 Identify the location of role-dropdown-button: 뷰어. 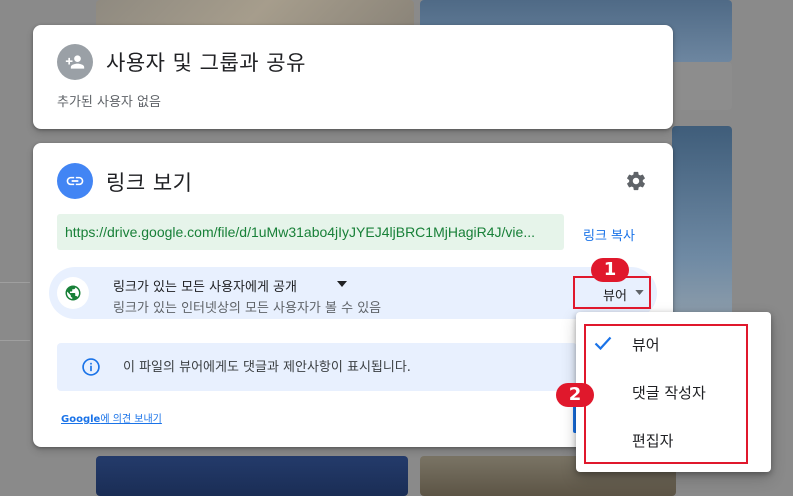
(621, 293).